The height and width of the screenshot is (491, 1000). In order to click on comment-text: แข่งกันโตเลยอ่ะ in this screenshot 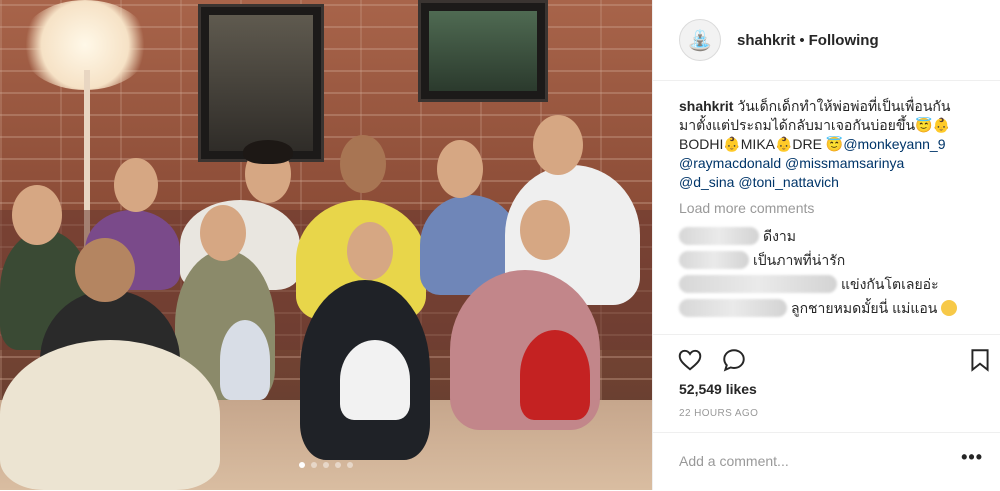, I will do `click(890, 283)`.